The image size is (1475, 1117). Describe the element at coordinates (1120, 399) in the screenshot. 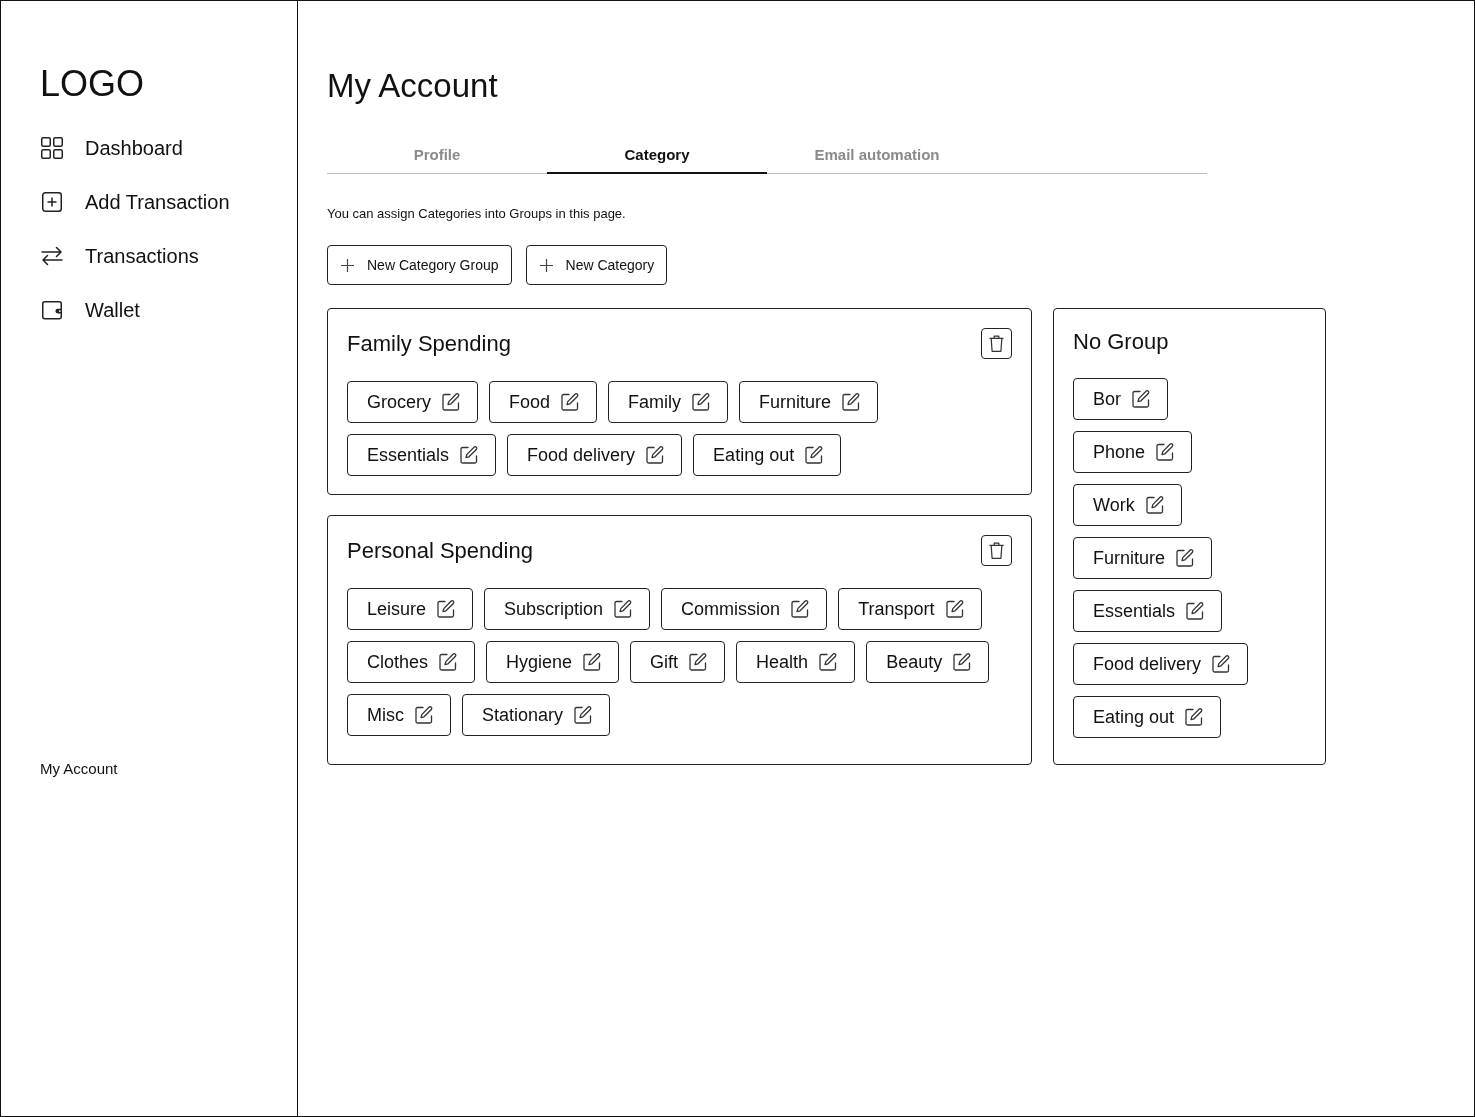

I see `category-chip: Bor` at that location.